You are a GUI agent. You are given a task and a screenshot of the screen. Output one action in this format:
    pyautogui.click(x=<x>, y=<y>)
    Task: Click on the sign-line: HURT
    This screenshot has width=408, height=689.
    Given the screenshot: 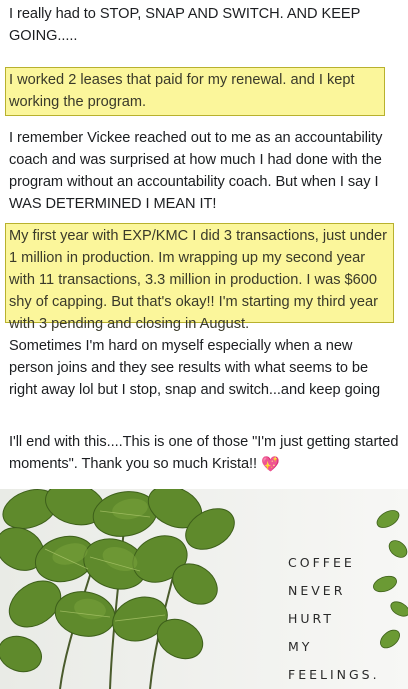 What is the action you would take?
    pyautogui.click(x=311, y=618)
    